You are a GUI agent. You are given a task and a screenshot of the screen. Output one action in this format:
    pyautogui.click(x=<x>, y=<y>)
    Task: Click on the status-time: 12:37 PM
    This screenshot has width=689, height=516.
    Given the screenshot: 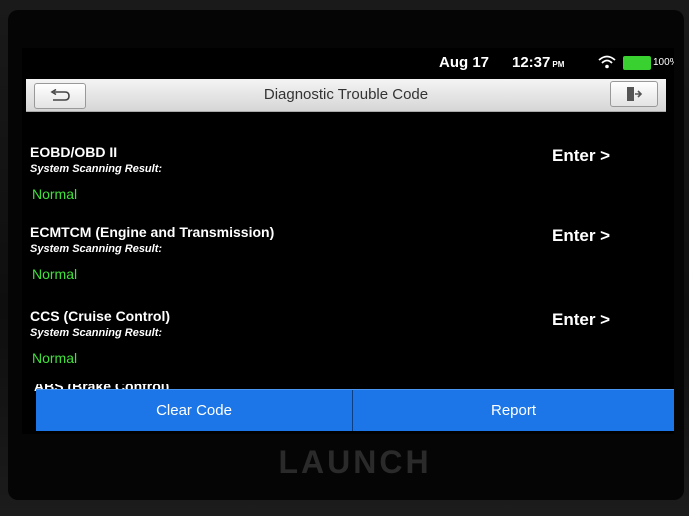 What is the action you would take?
    pyautogui.click(x=538, y=62)
    